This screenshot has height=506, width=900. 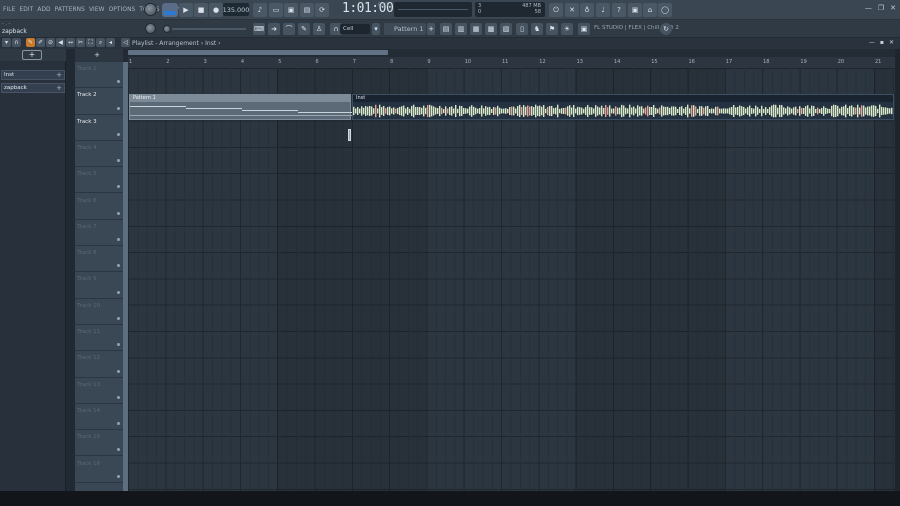 I want to click on menu-view: VIEW, so click(x=97, y=9).